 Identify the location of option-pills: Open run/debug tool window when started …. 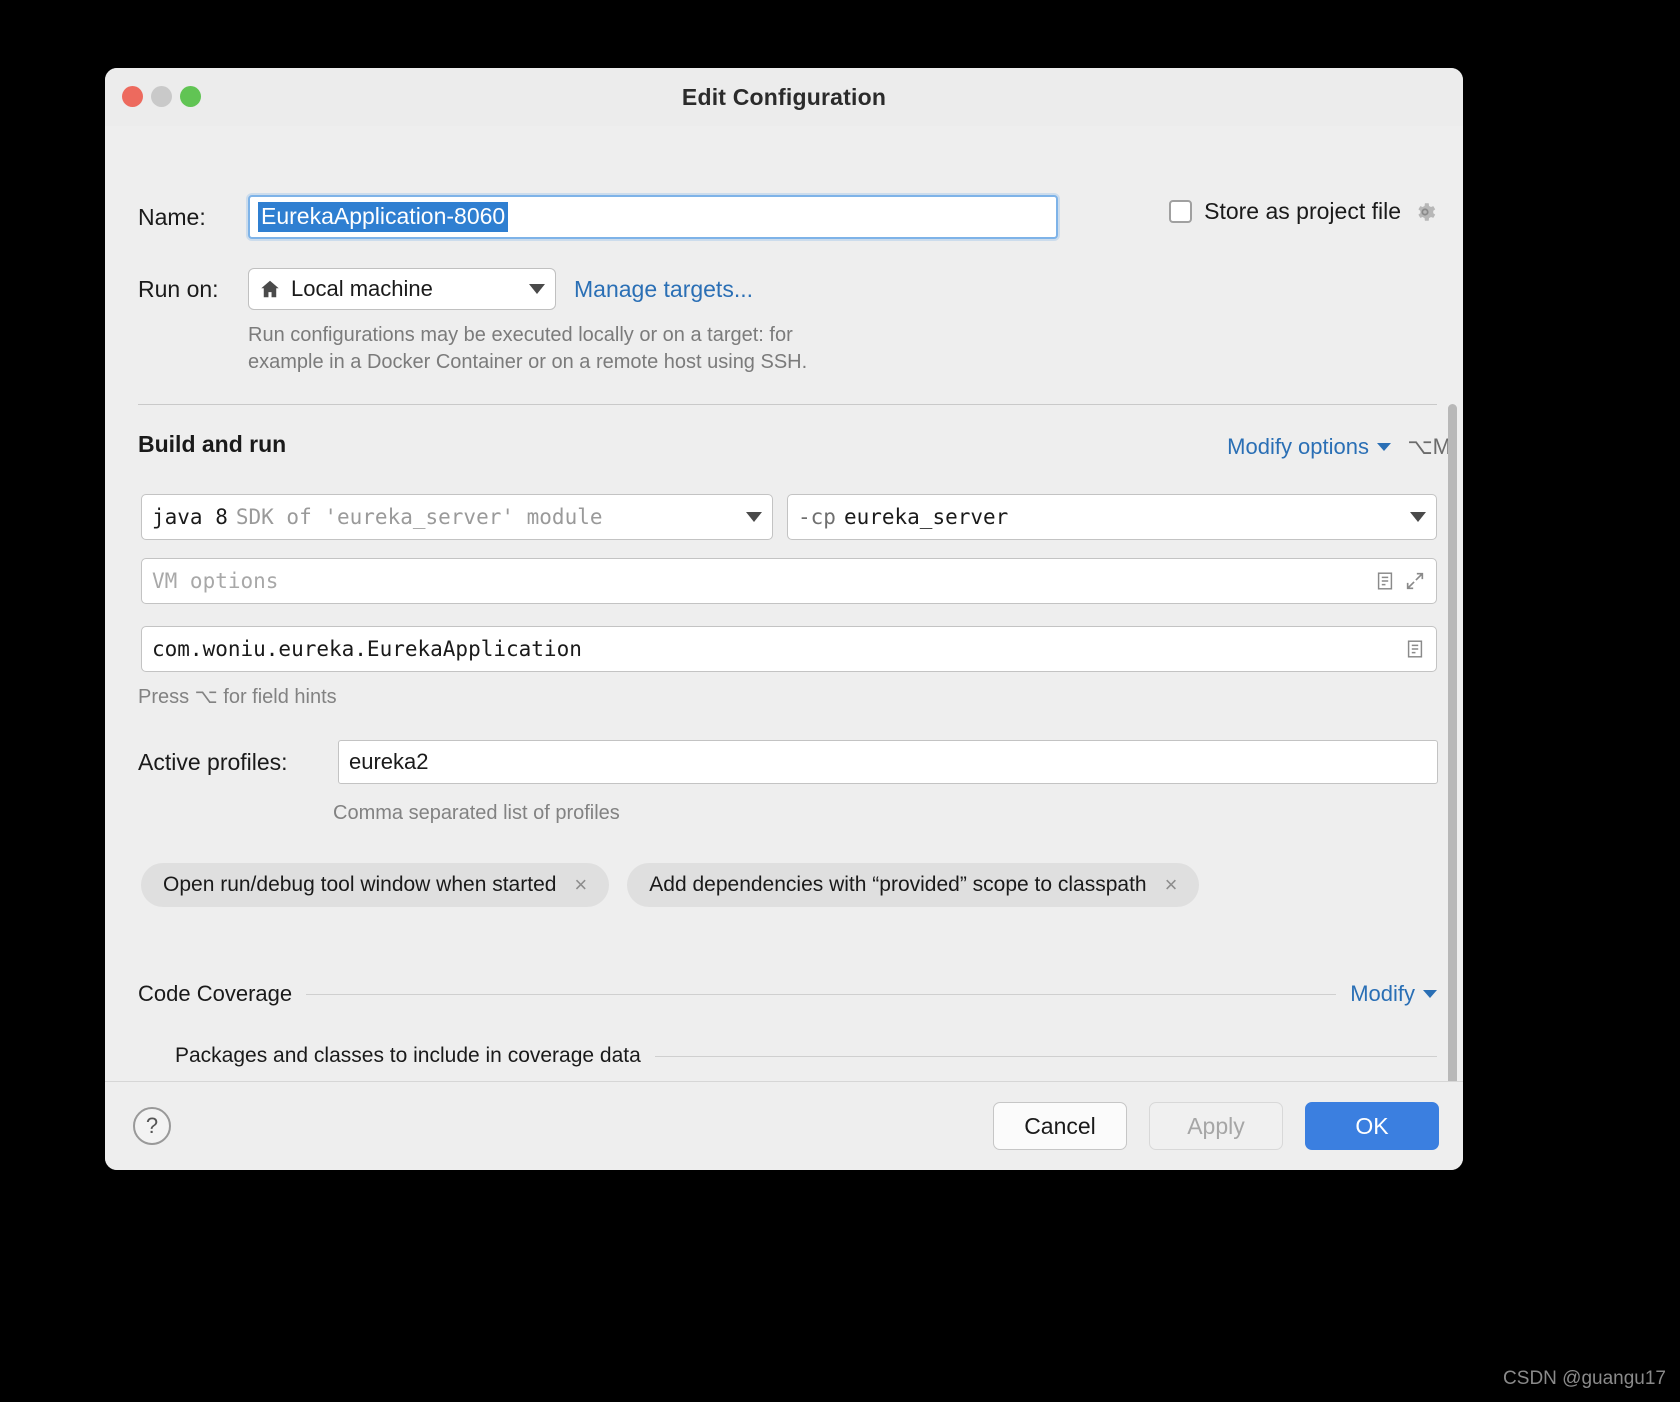
(670, 885).